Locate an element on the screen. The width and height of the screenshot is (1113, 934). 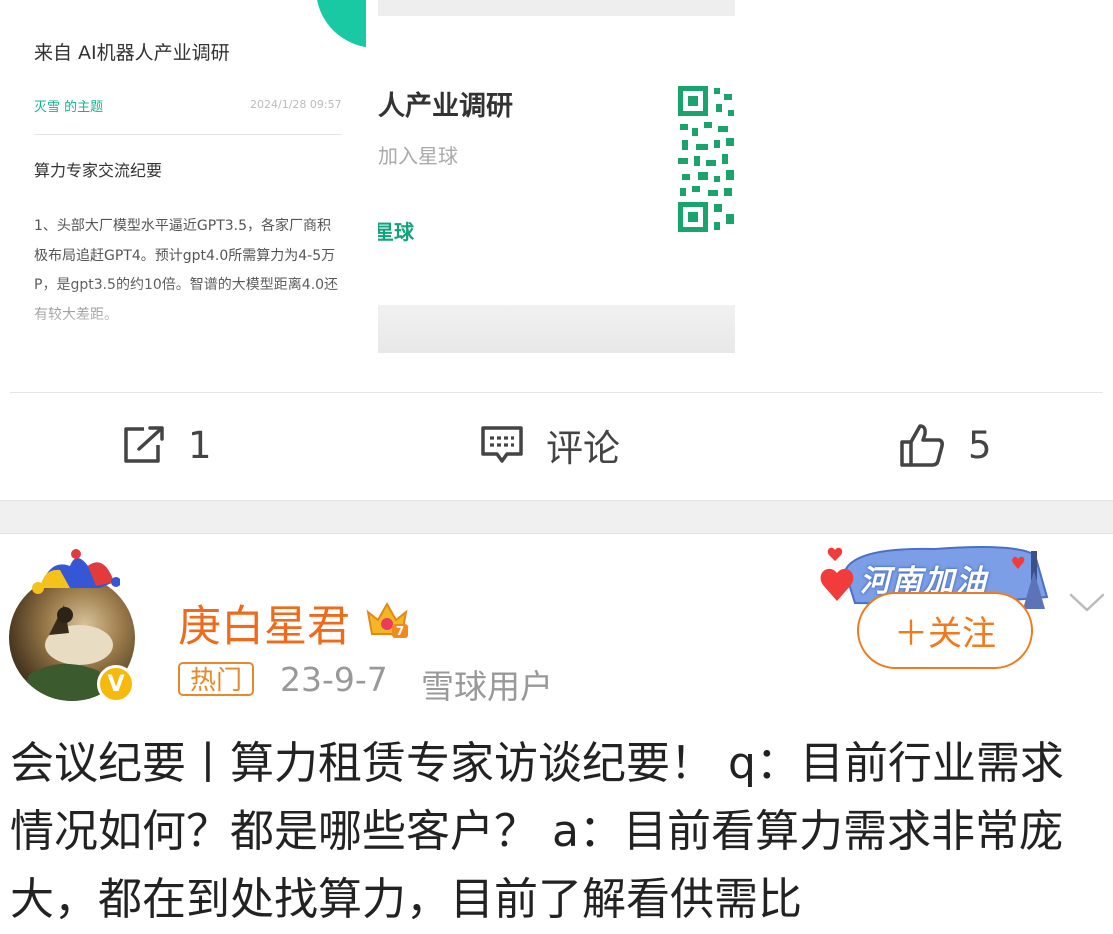
card-author-tag: 灭雪 的主题 is located at coordinates (69, 107).